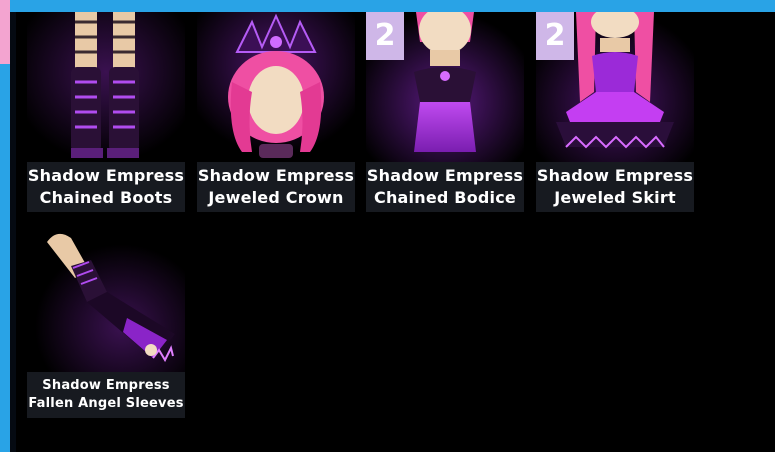  What do you see at coordinates (106, 403) in the screenshot?
I see `item-name-line2: Fallen Angel Sleeves` at bounding box center [106, 403].